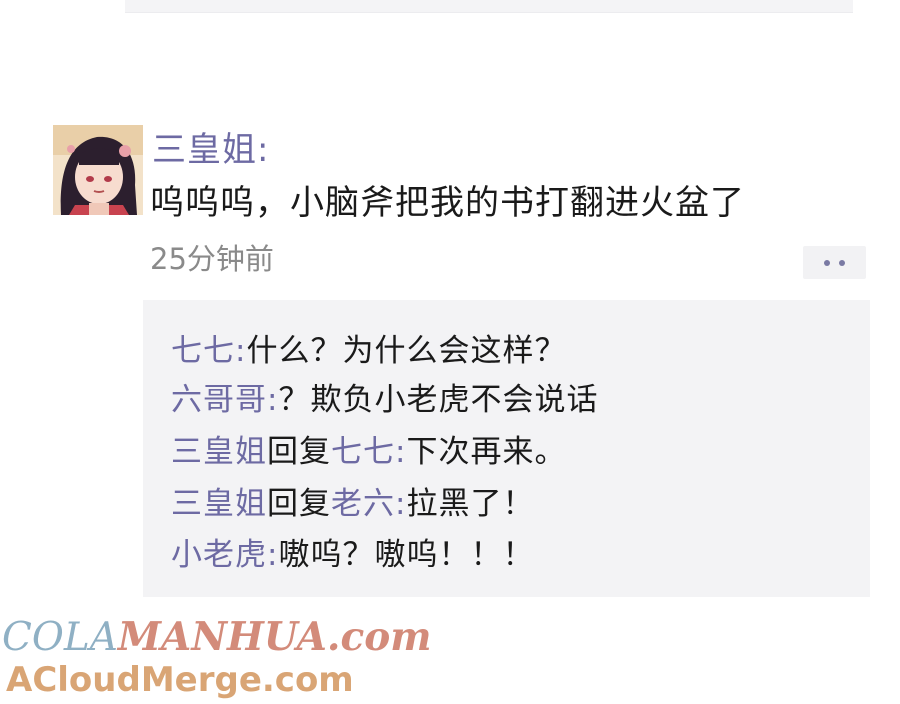  I want to click on comment-text: 什么？为什么会这样？, so click(406, 351).